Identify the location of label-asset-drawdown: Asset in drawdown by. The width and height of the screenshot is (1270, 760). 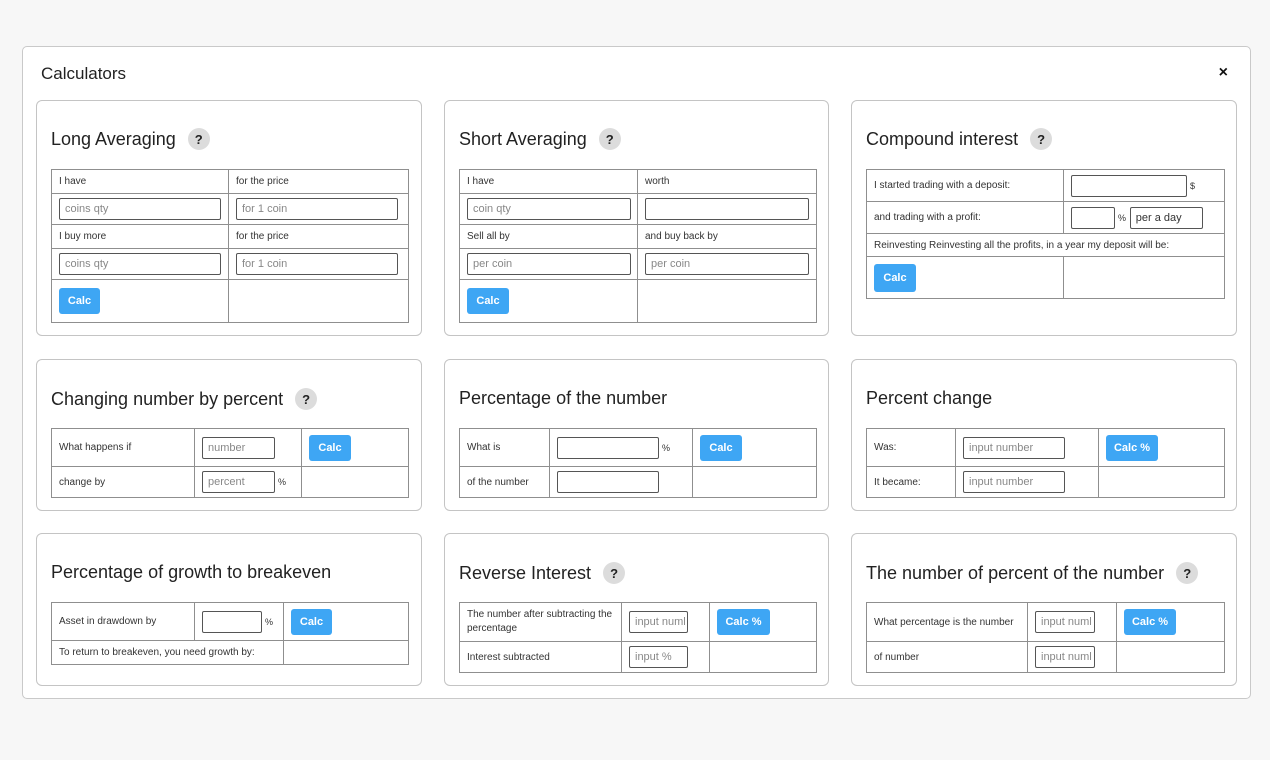
(123, 621).